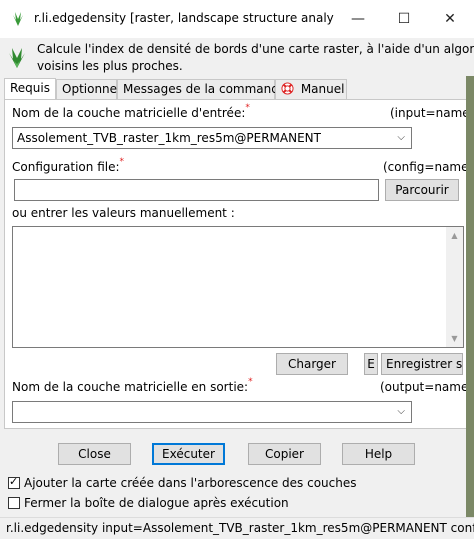 The height and width of the screenshot is (539, 474). Describe the element at coordinates (450, 19) in the screenshot. I see `close-window-button: ✕` at that location.